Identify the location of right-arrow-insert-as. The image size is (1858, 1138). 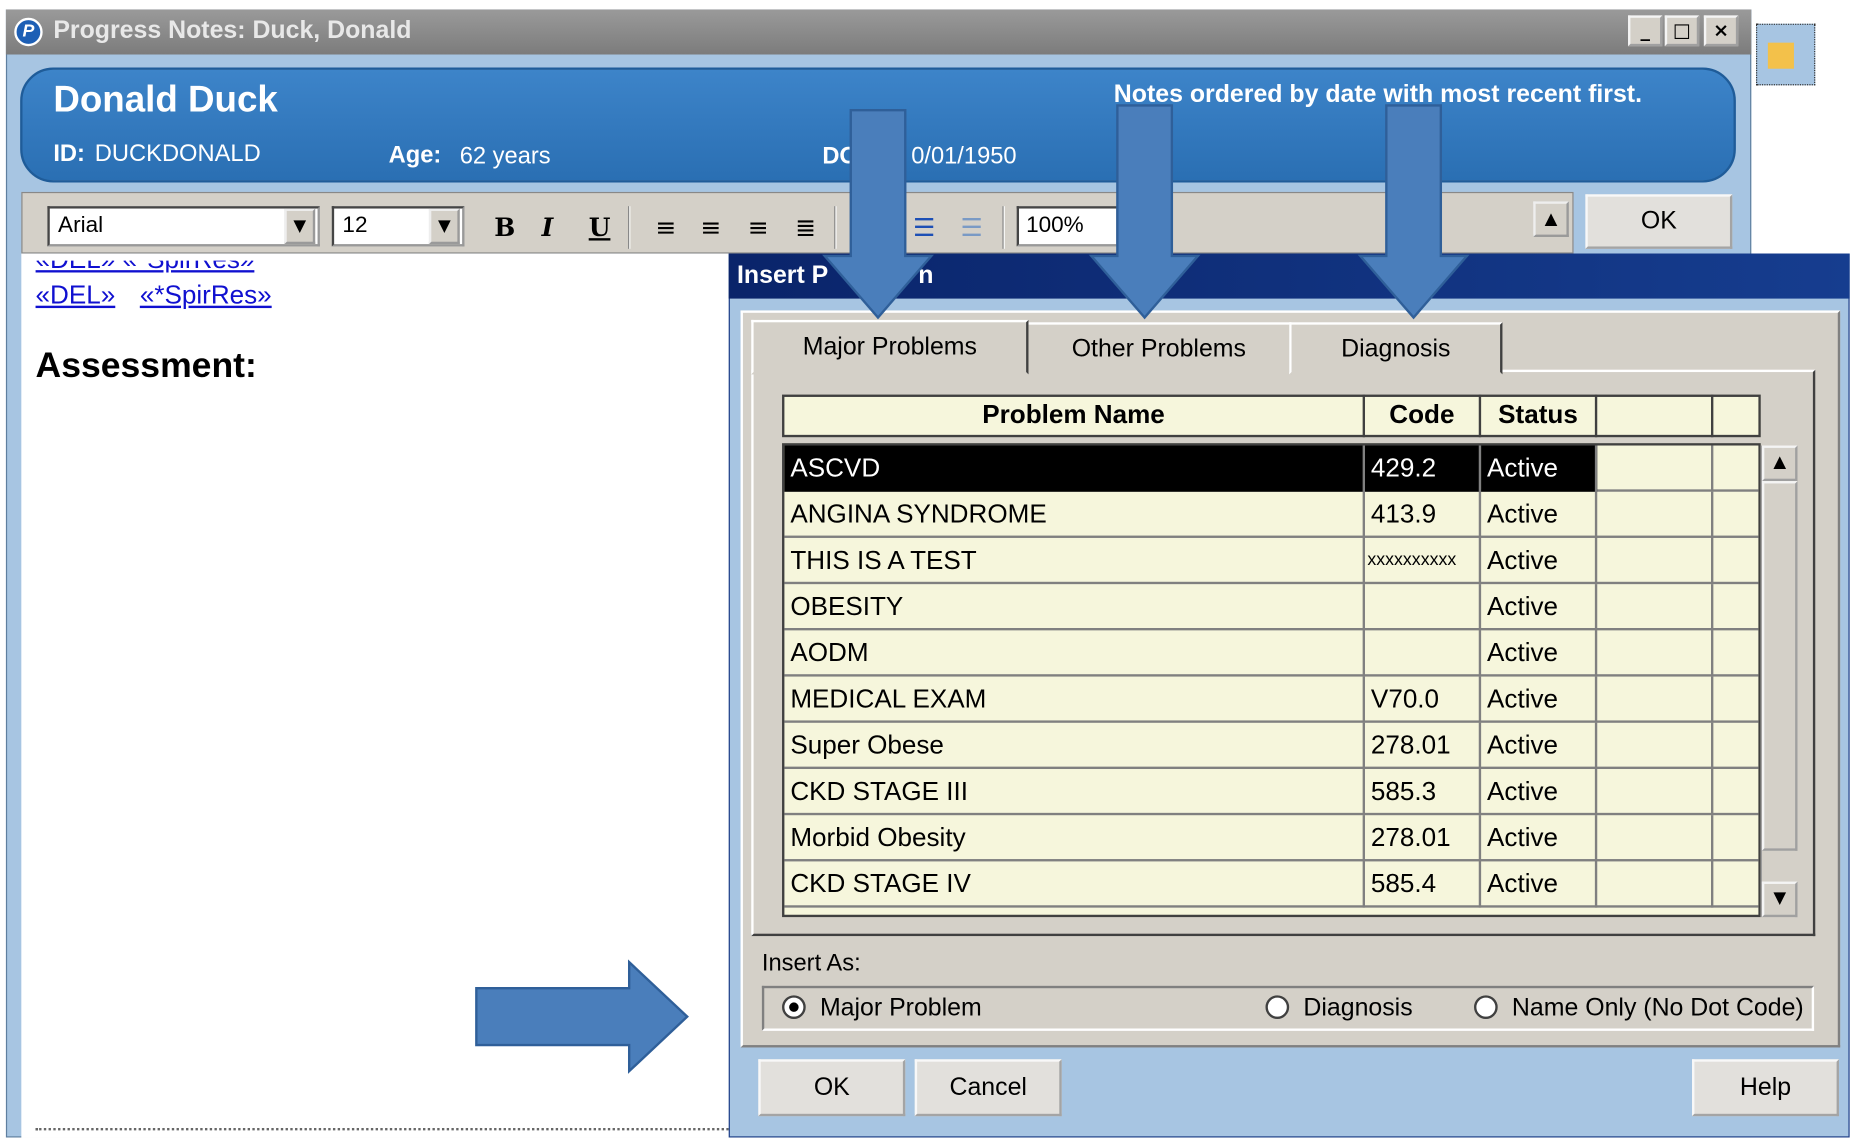
(582, 1016).